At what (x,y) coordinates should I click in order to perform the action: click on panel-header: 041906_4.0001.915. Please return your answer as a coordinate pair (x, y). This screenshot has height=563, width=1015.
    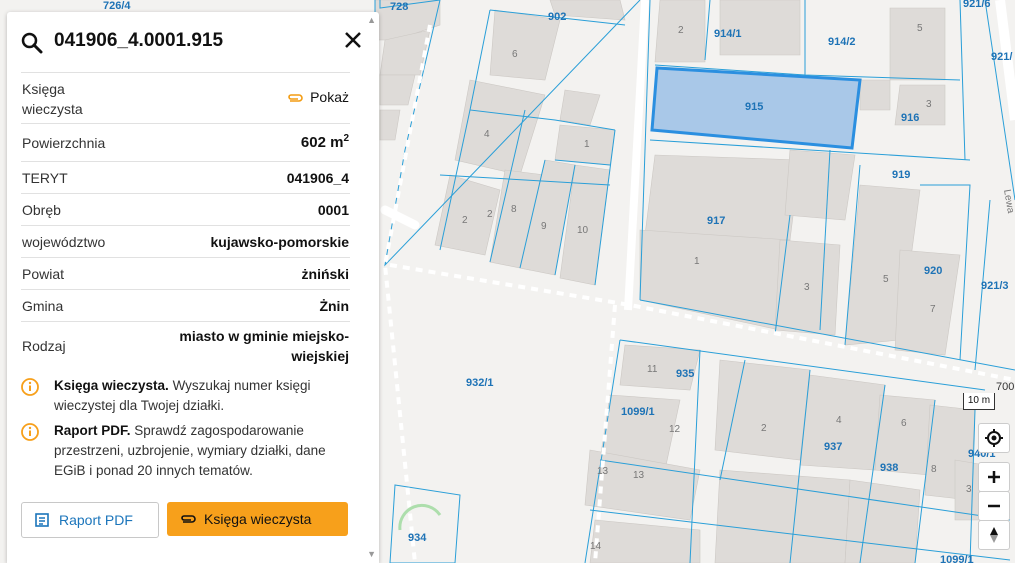
    Looking at the image, I should click on (193, 43).